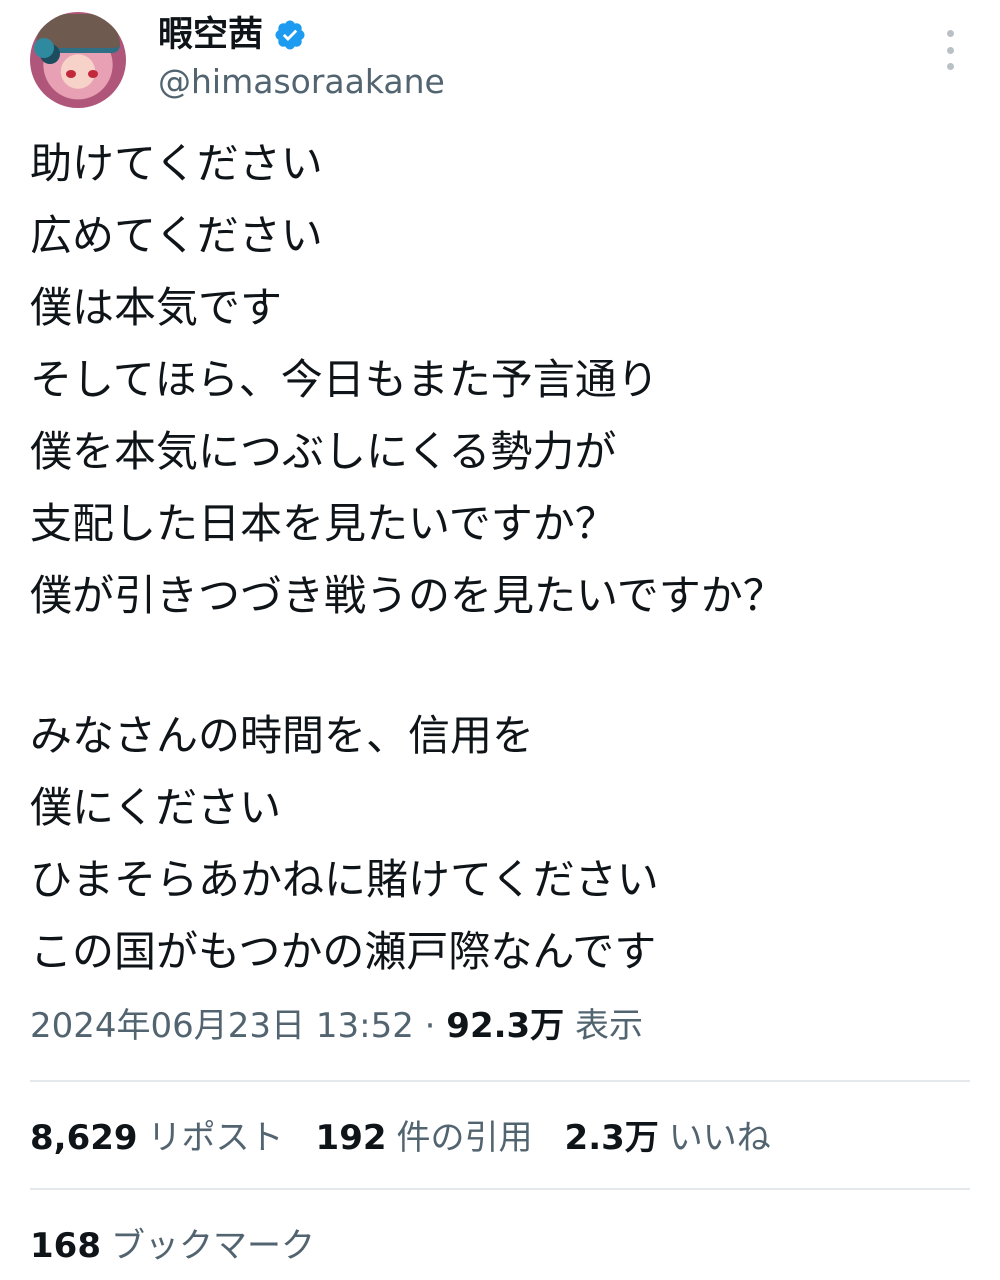 The width and height of the screenshot is (1000, 1280). Describe the element at coordinates (84, 1138) in the screenshot. I see `reposts-count: 8,629` at that location.